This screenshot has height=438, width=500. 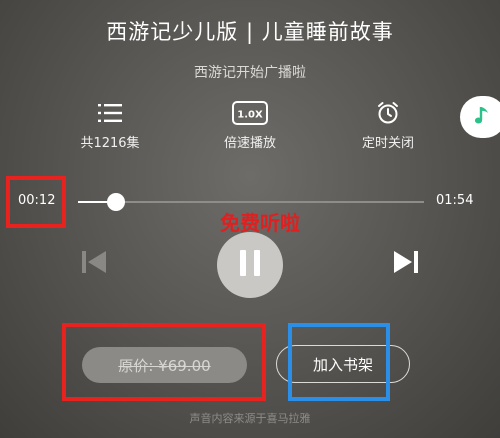 What do you see at coordinates (250, 73) in the screenshot?
I see `track-title: 西游记开始广播啦` at bounding box center [250, 73].